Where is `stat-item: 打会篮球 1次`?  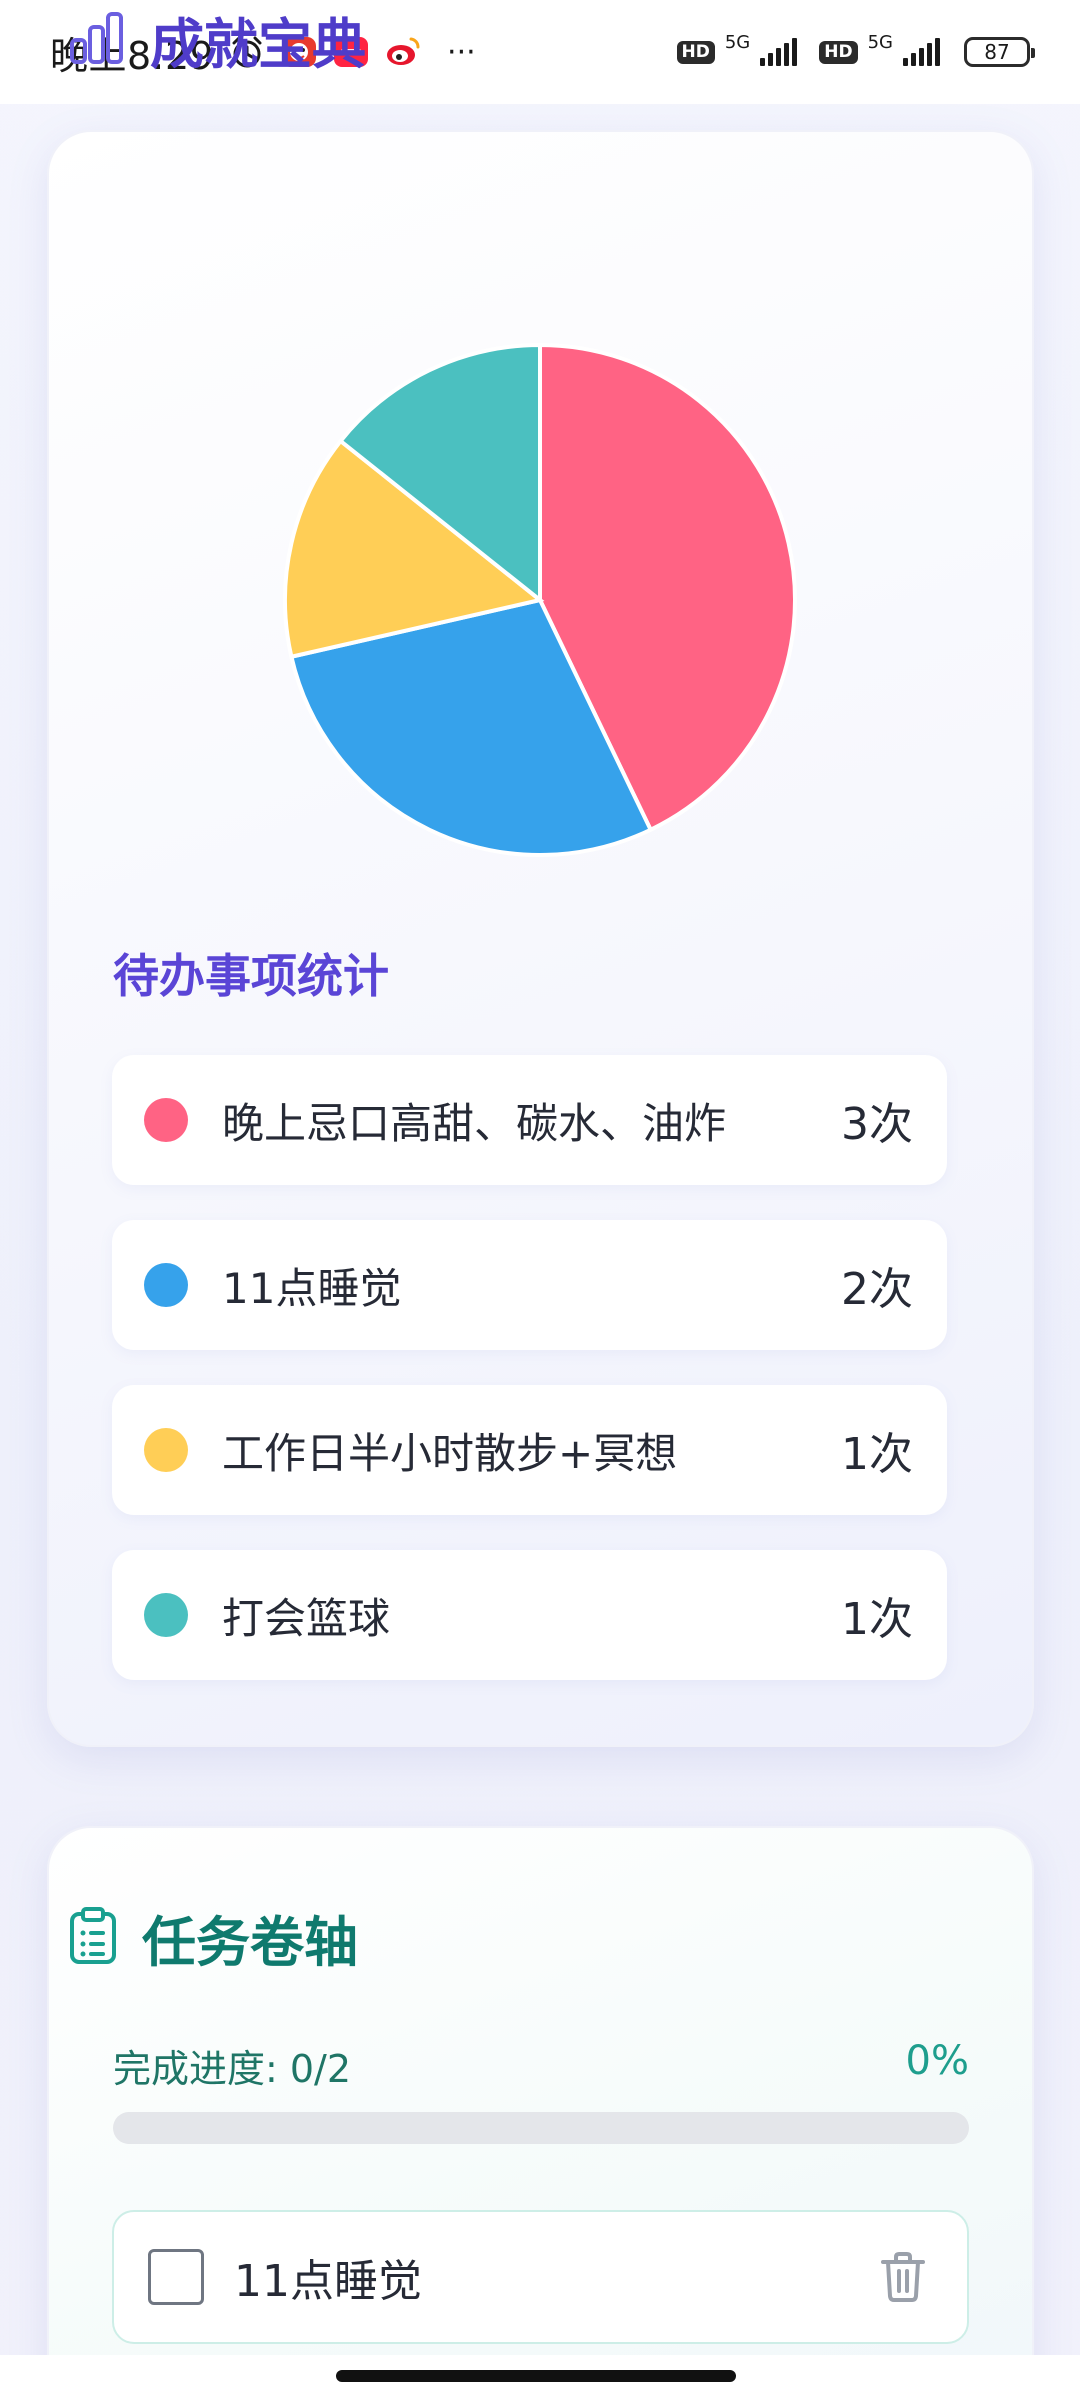
stat-item: 打会篮球 1次 is located at coordinates (529, 1615).